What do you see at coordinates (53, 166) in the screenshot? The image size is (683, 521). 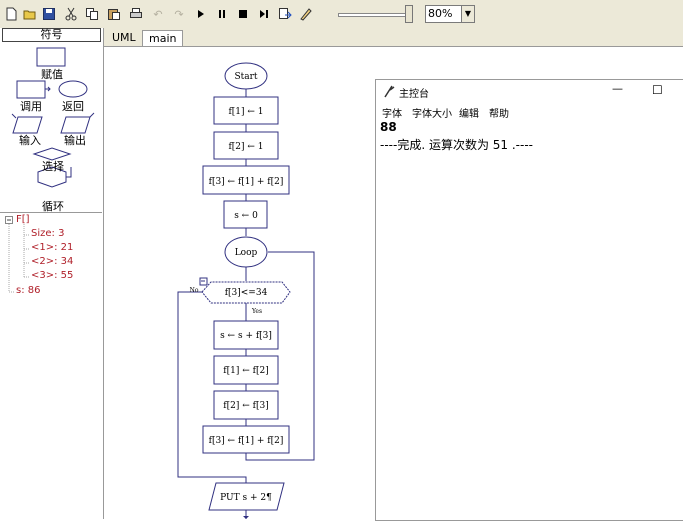 I see `select-label: 选择` at bounding box center [53, 166].